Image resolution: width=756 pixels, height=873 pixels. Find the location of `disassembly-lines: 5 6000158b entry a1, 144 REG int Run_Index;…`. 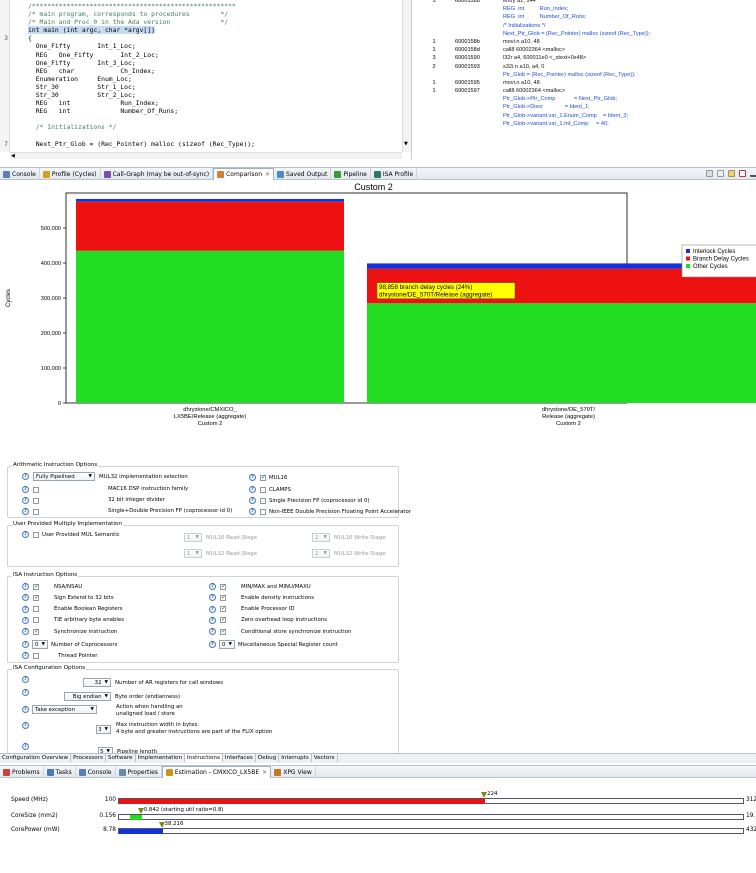

disassembly-lines: 5 6000158b entry a1, 144 REG int Run_Index;… is located at coordinates (584, 64).